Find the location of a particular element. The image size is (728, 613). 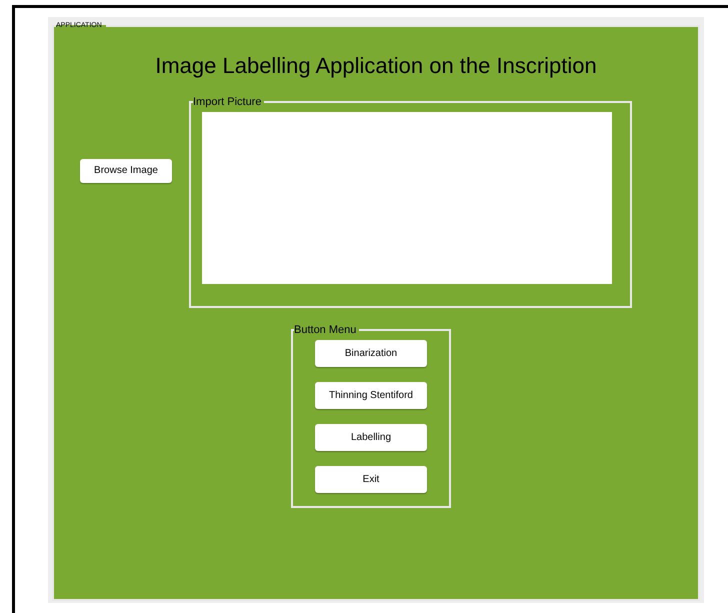

browse-image-button: Browse Image is located at coordinates (126, 170).